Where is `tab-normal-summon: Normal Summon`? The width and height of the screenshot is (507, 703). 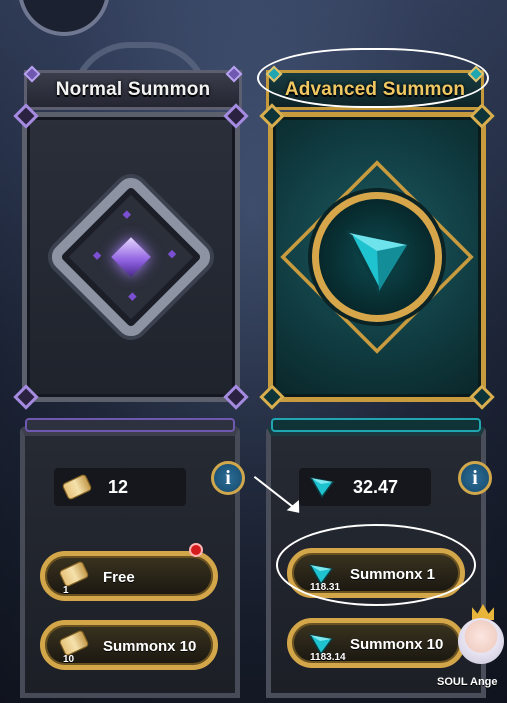
tab-normal-summon: Normal Summon is located at coordinates (133, 90).